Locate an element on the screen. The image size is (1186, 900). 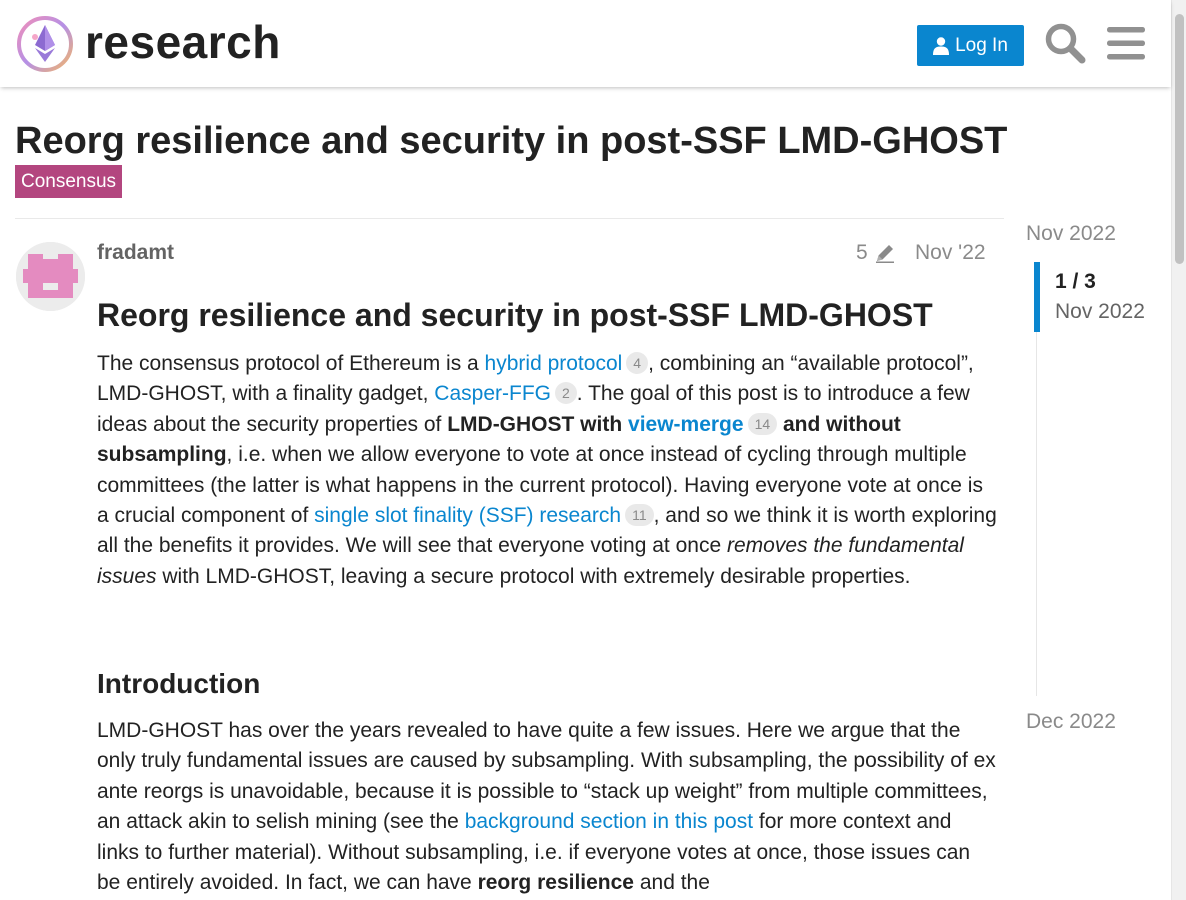
text: and the is located at coordinates (672, 883).